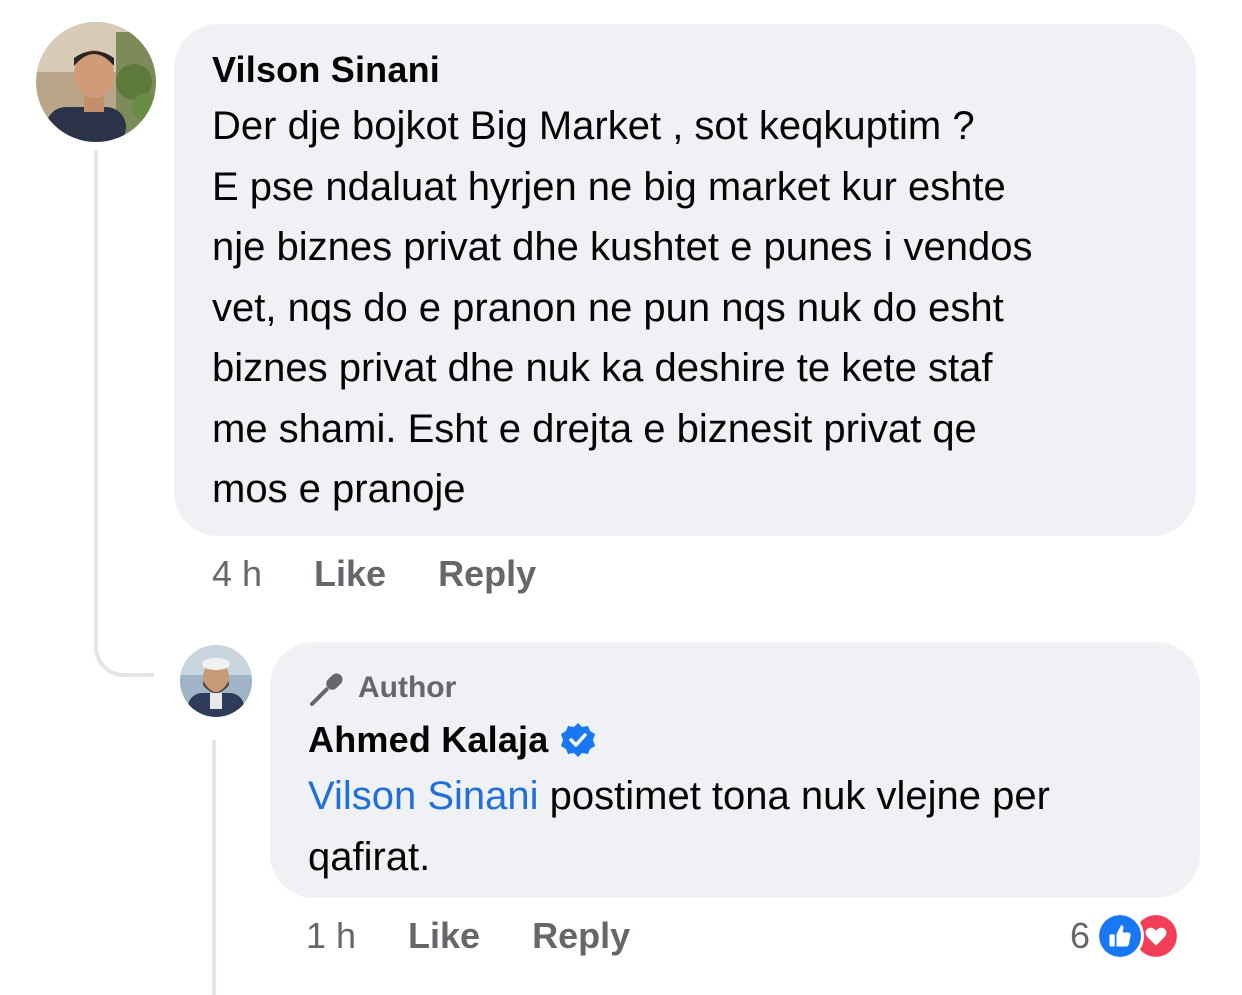  I want to click on comment-timestamp: 4 h, so click(237, 574).